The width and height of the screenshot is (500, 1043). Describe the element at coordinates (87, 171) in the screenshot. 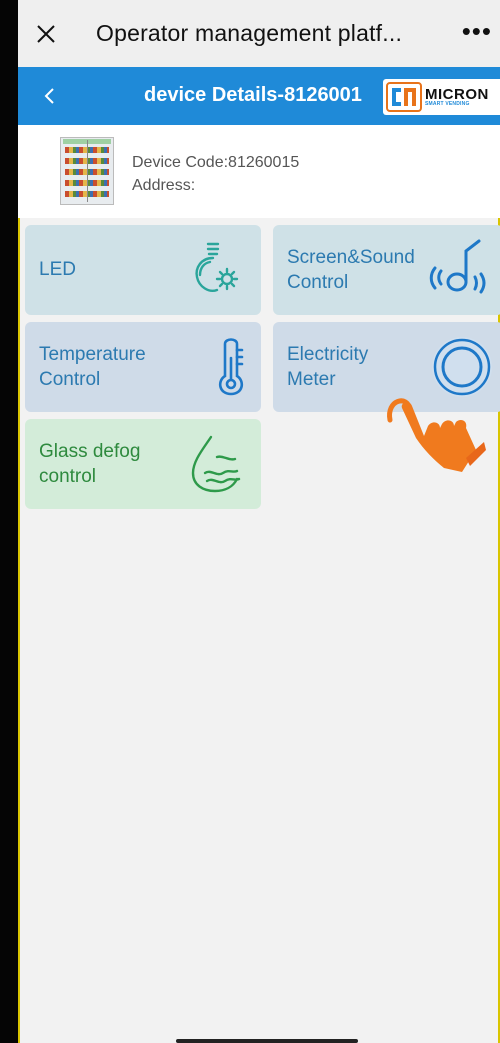

I see `vending-machine-image` at that location.